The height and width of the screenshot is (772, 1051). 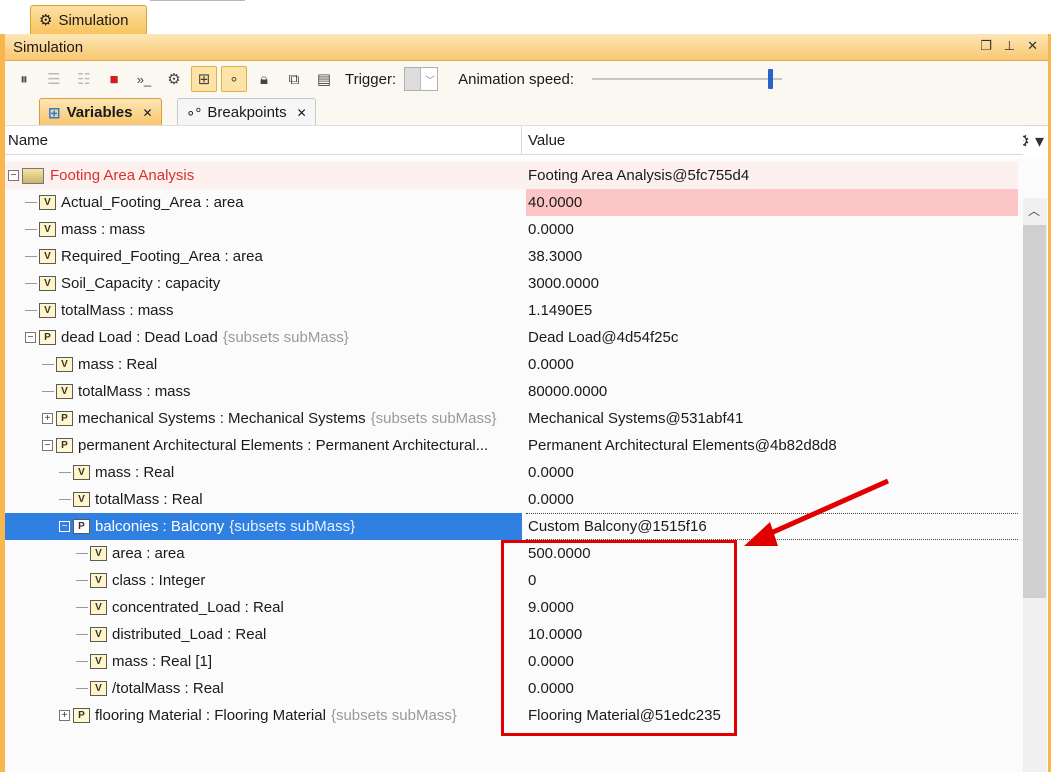 What do you see at coordinates (144, 79) in the screenshot?
I see `console-icon: »_` at bounding box center [144, 79].